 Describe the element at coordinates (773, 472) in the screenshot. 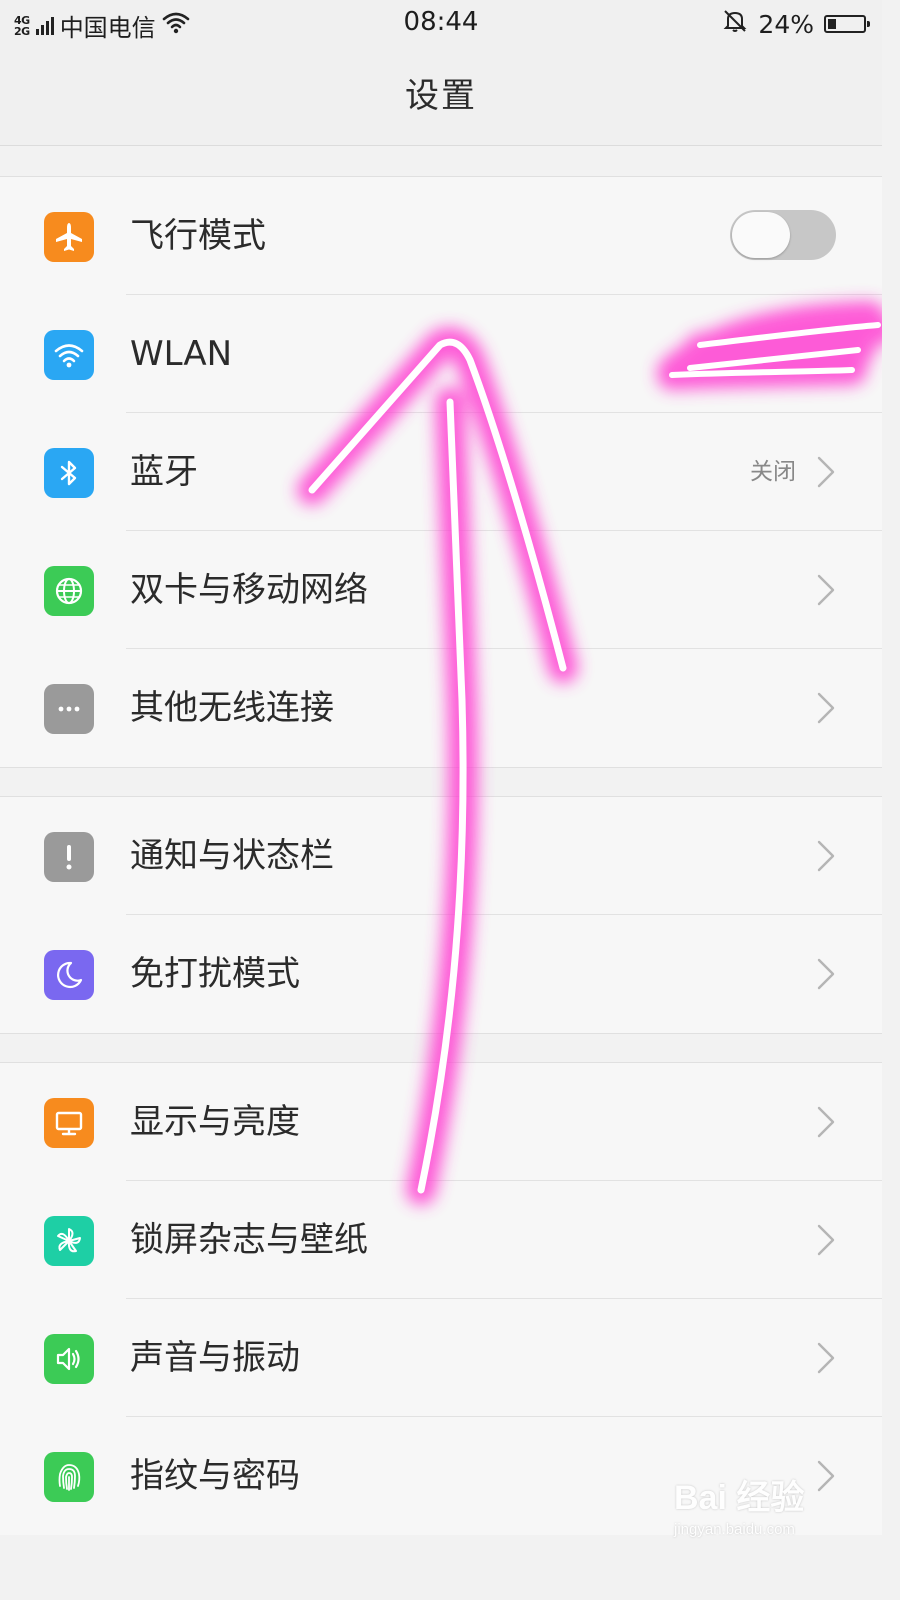

I see `settings-item-value: 关闭` at that location.